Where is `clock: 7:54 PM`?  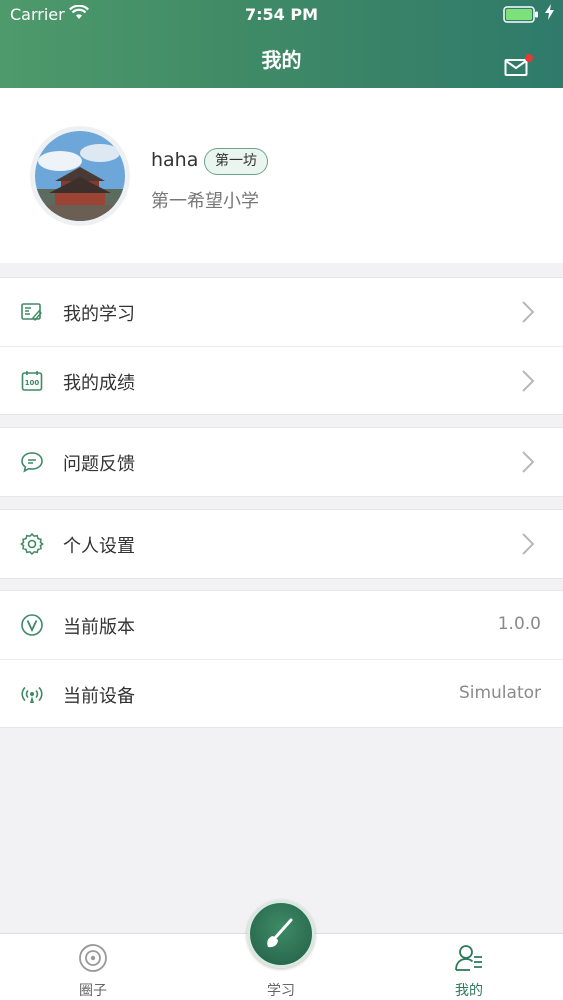
clock: 7:54 PM is located at coordinates (281, 14).